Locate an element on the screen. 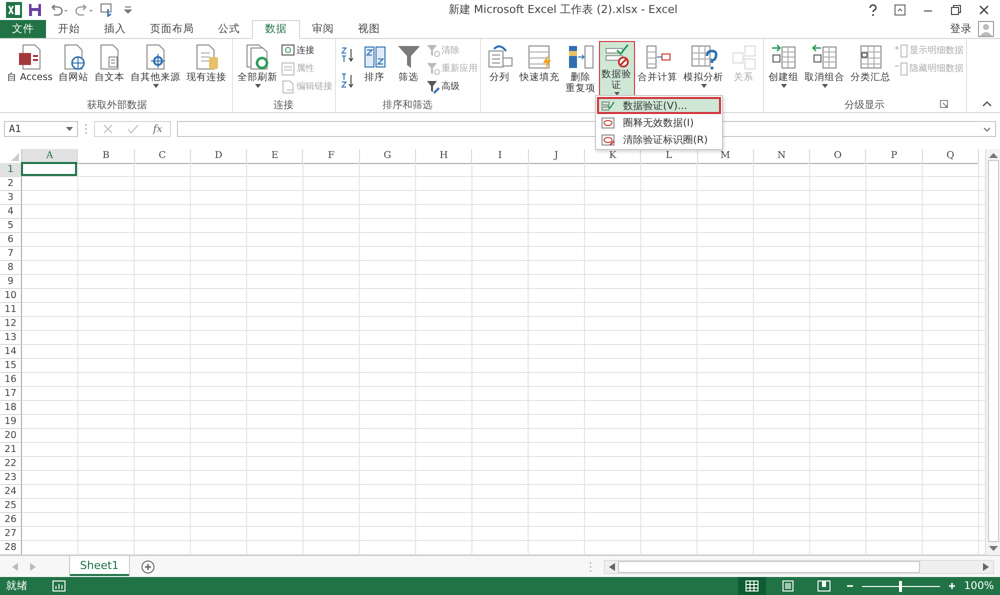 This screenshot has height=595, width=1000. zoom-thumb is located at coordinates (900, 586).